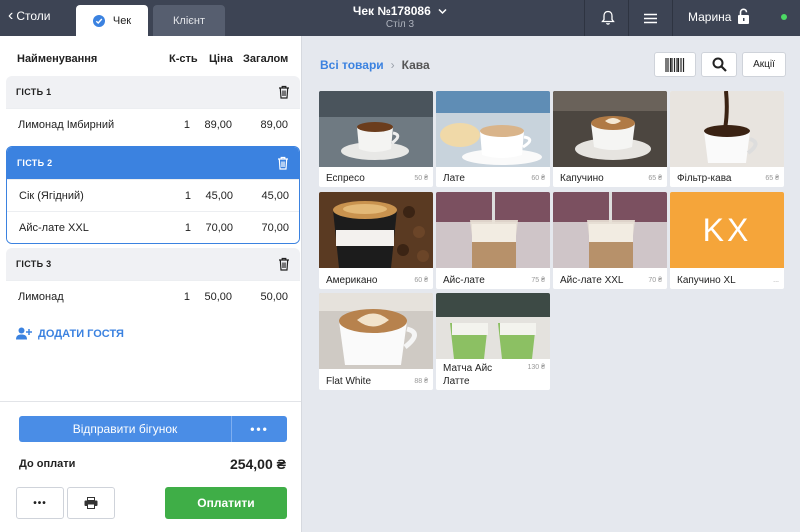 The height and width of the screenshot is (532, 800). I want to click on product-price: 130 ₴, so click(536, 367).